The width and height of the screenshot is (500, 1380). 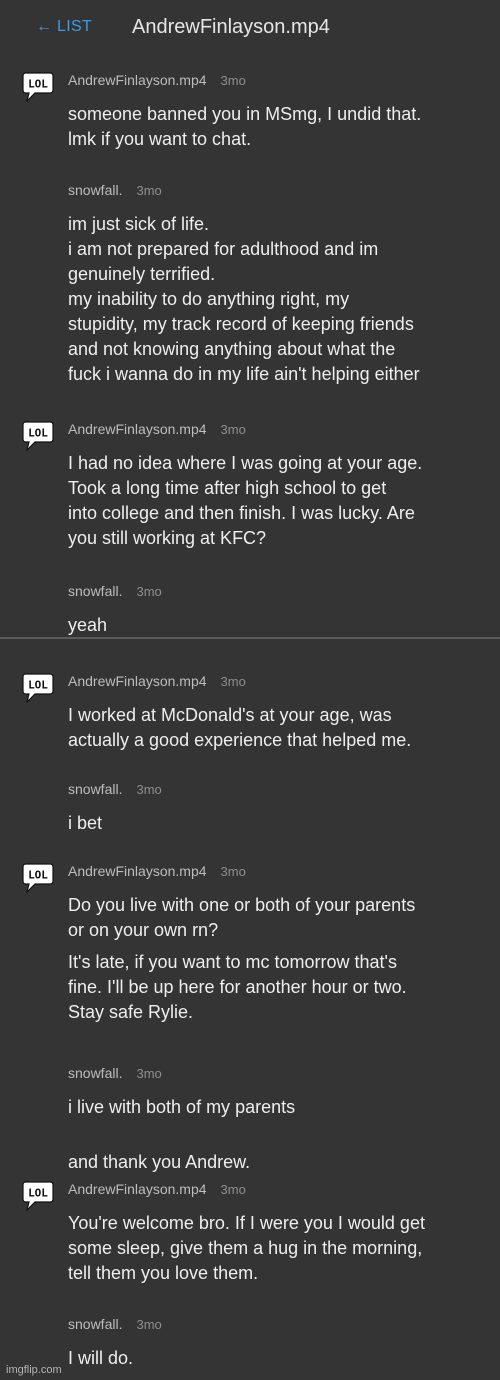 I want to click on divider, so click(x=250, y=638).